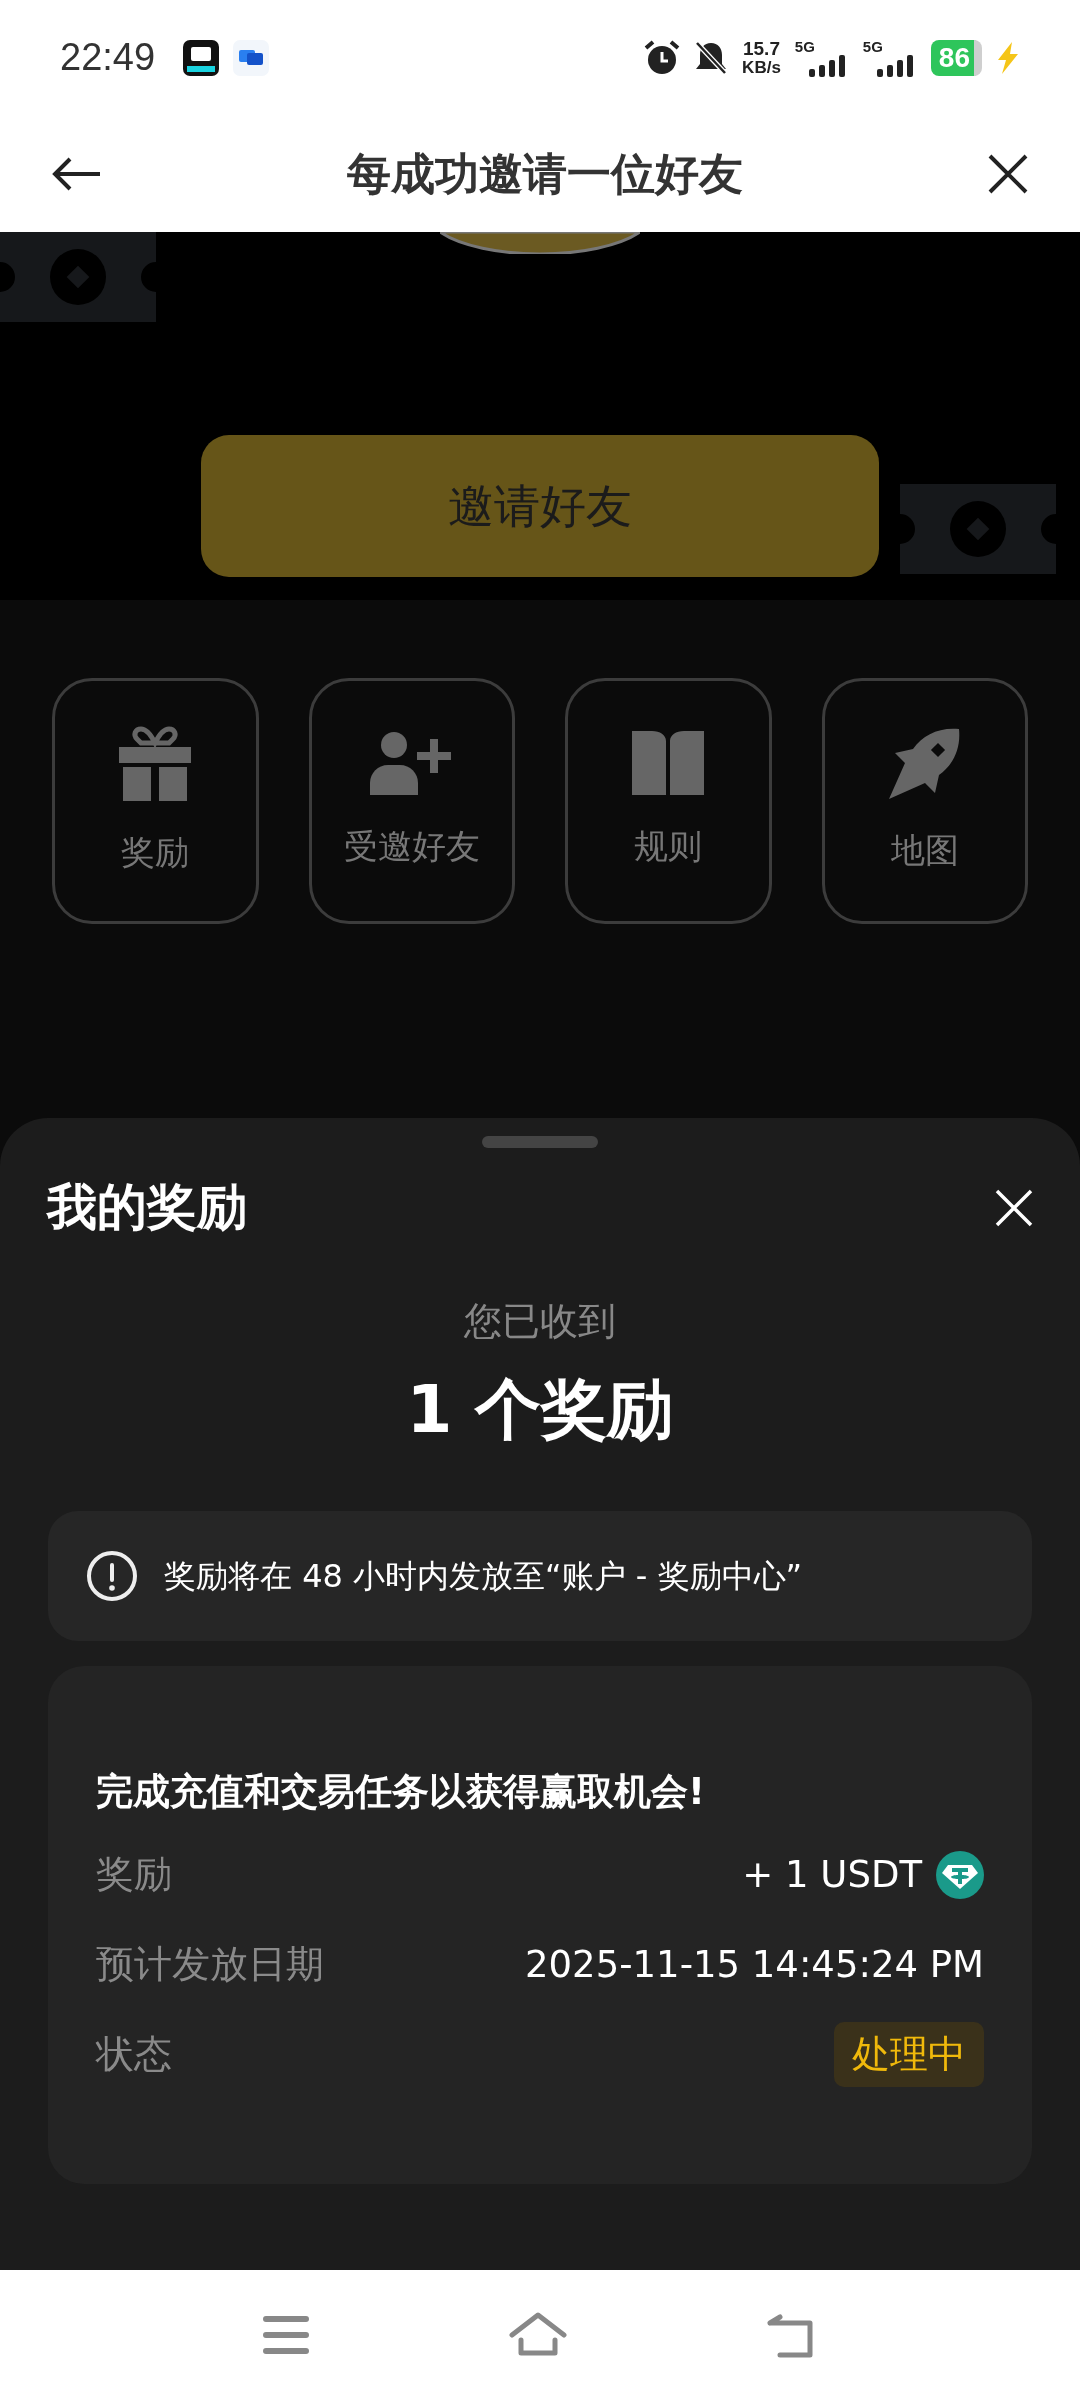  I want to click on battery-level: 86, so click(956, 57).